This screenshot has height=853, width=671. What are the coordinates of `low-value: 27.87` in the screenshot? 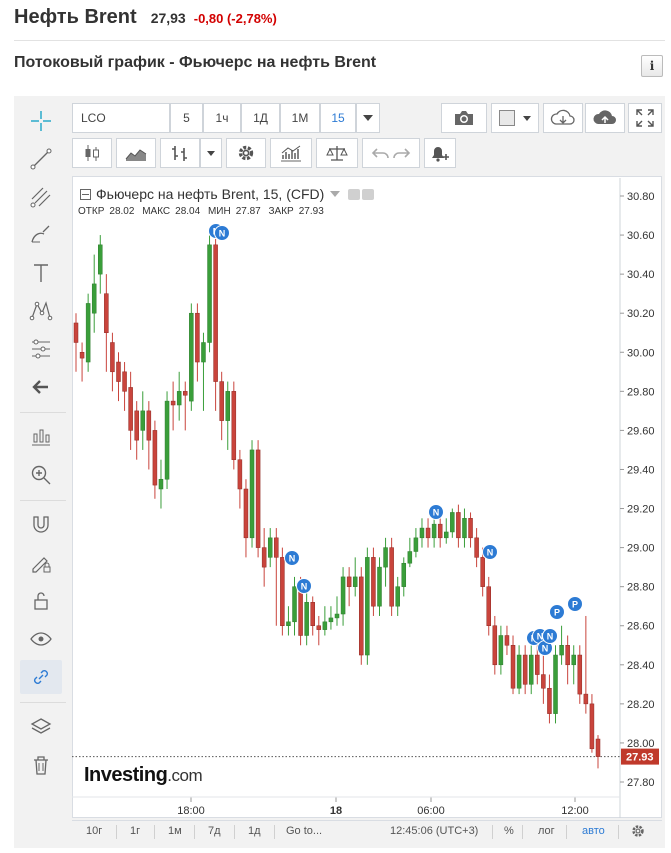 It's located at (248, 211).